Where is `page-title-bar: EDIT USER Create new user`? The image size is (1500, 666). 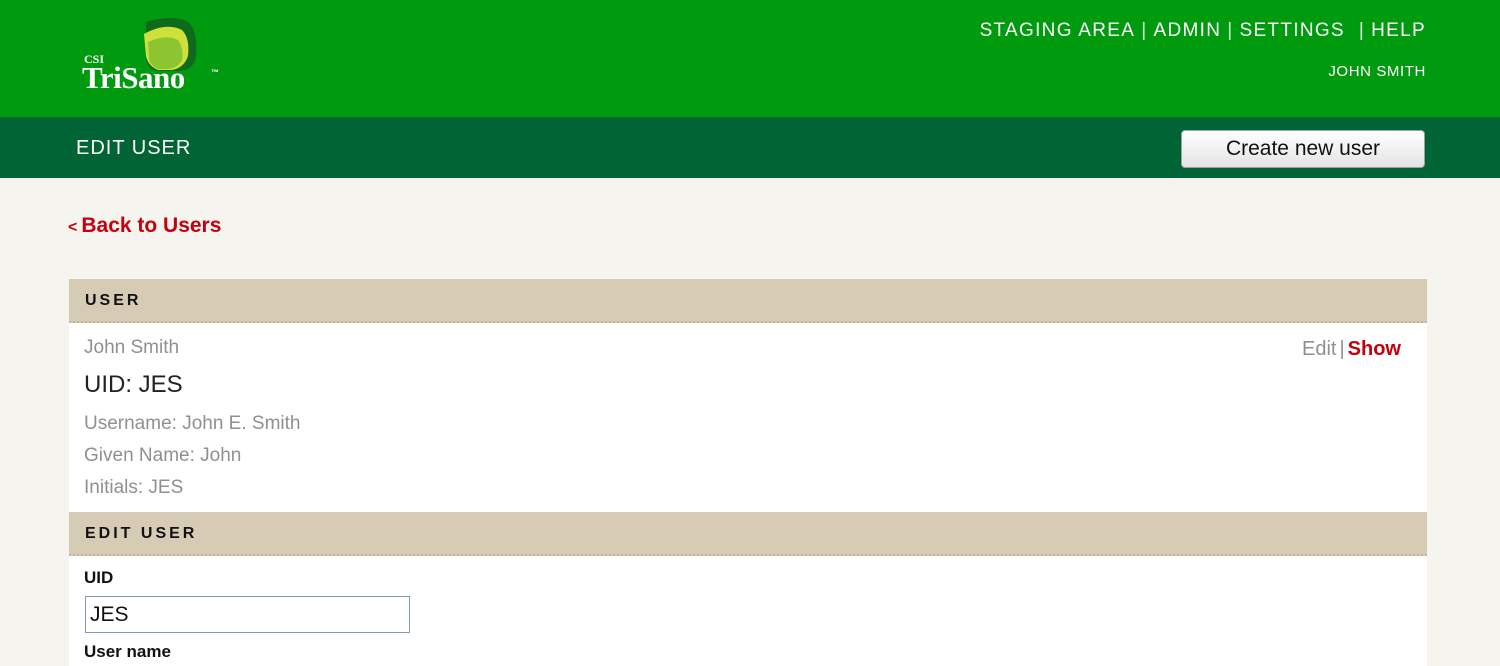 page-title-bar: EDIT USER Create new user is located at coordinates (750, 147).